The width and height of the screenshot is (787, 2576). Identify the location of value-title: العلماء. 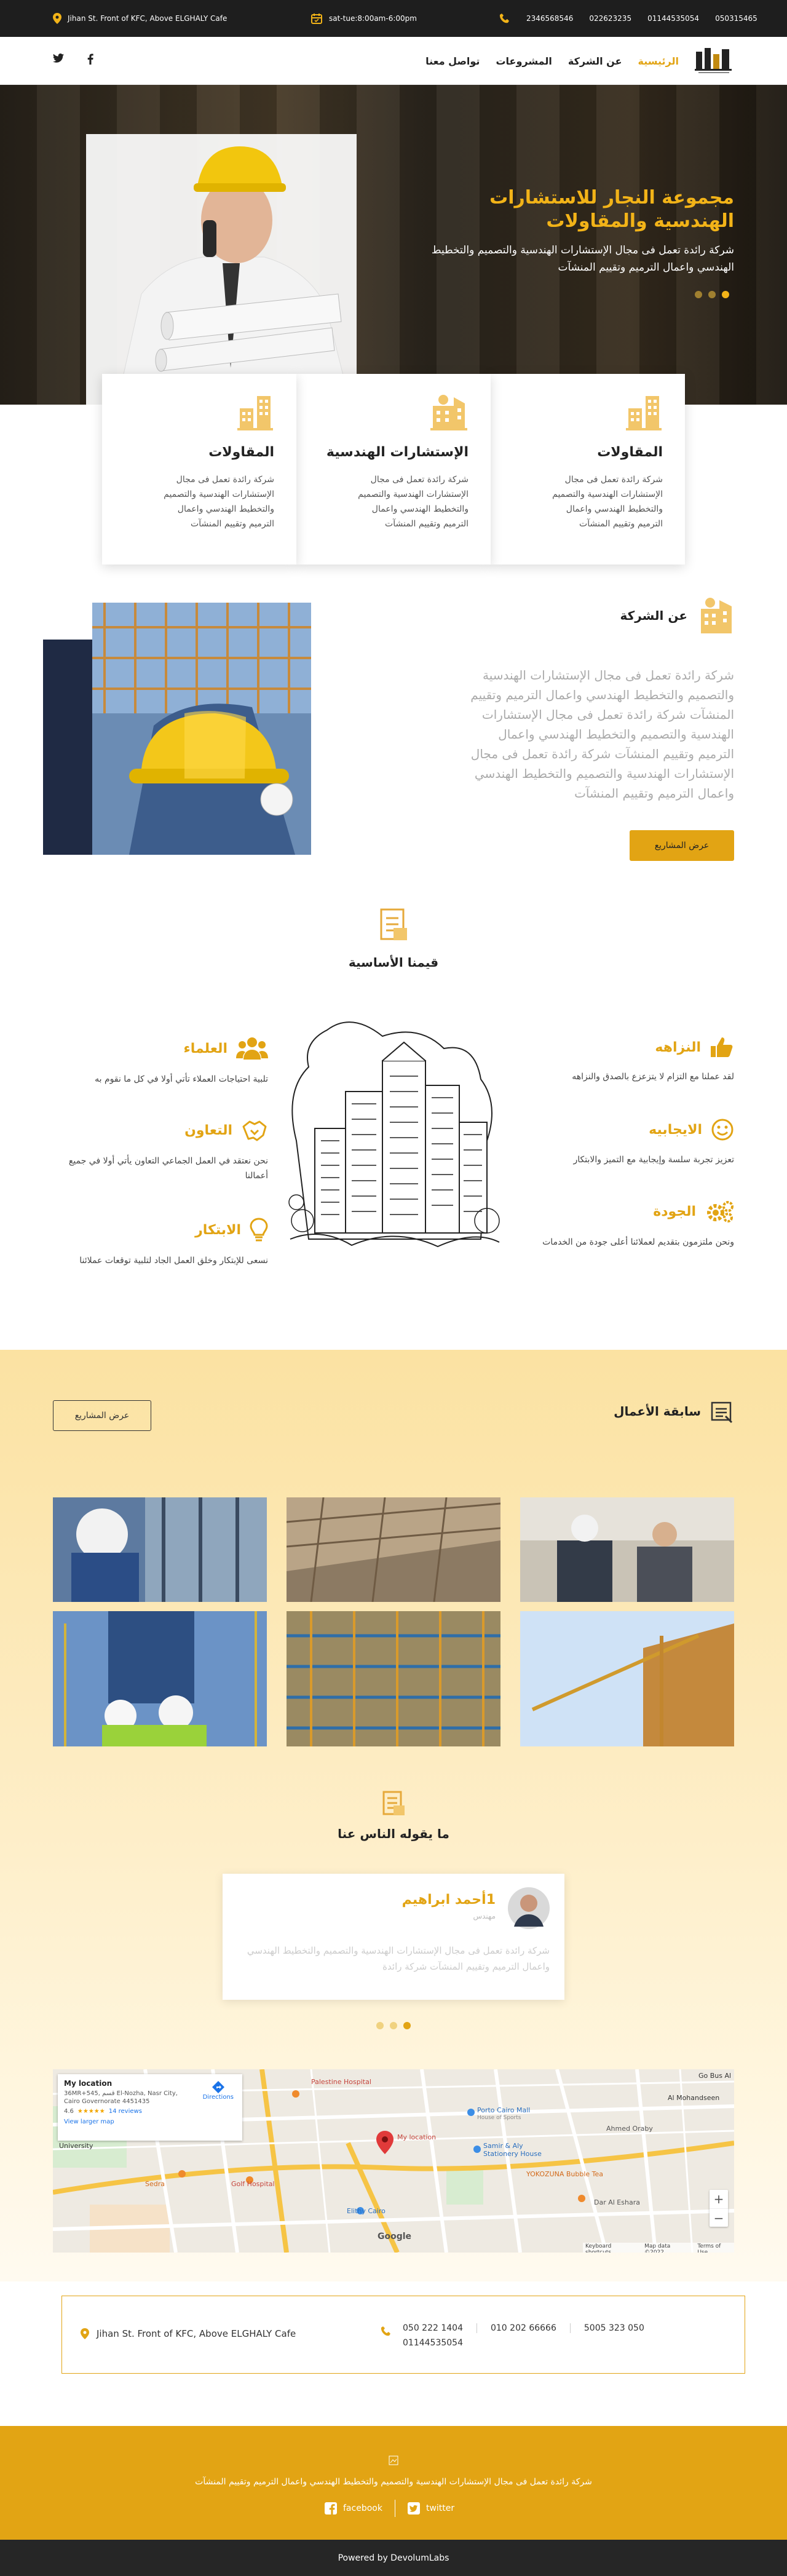
(205, 1048).